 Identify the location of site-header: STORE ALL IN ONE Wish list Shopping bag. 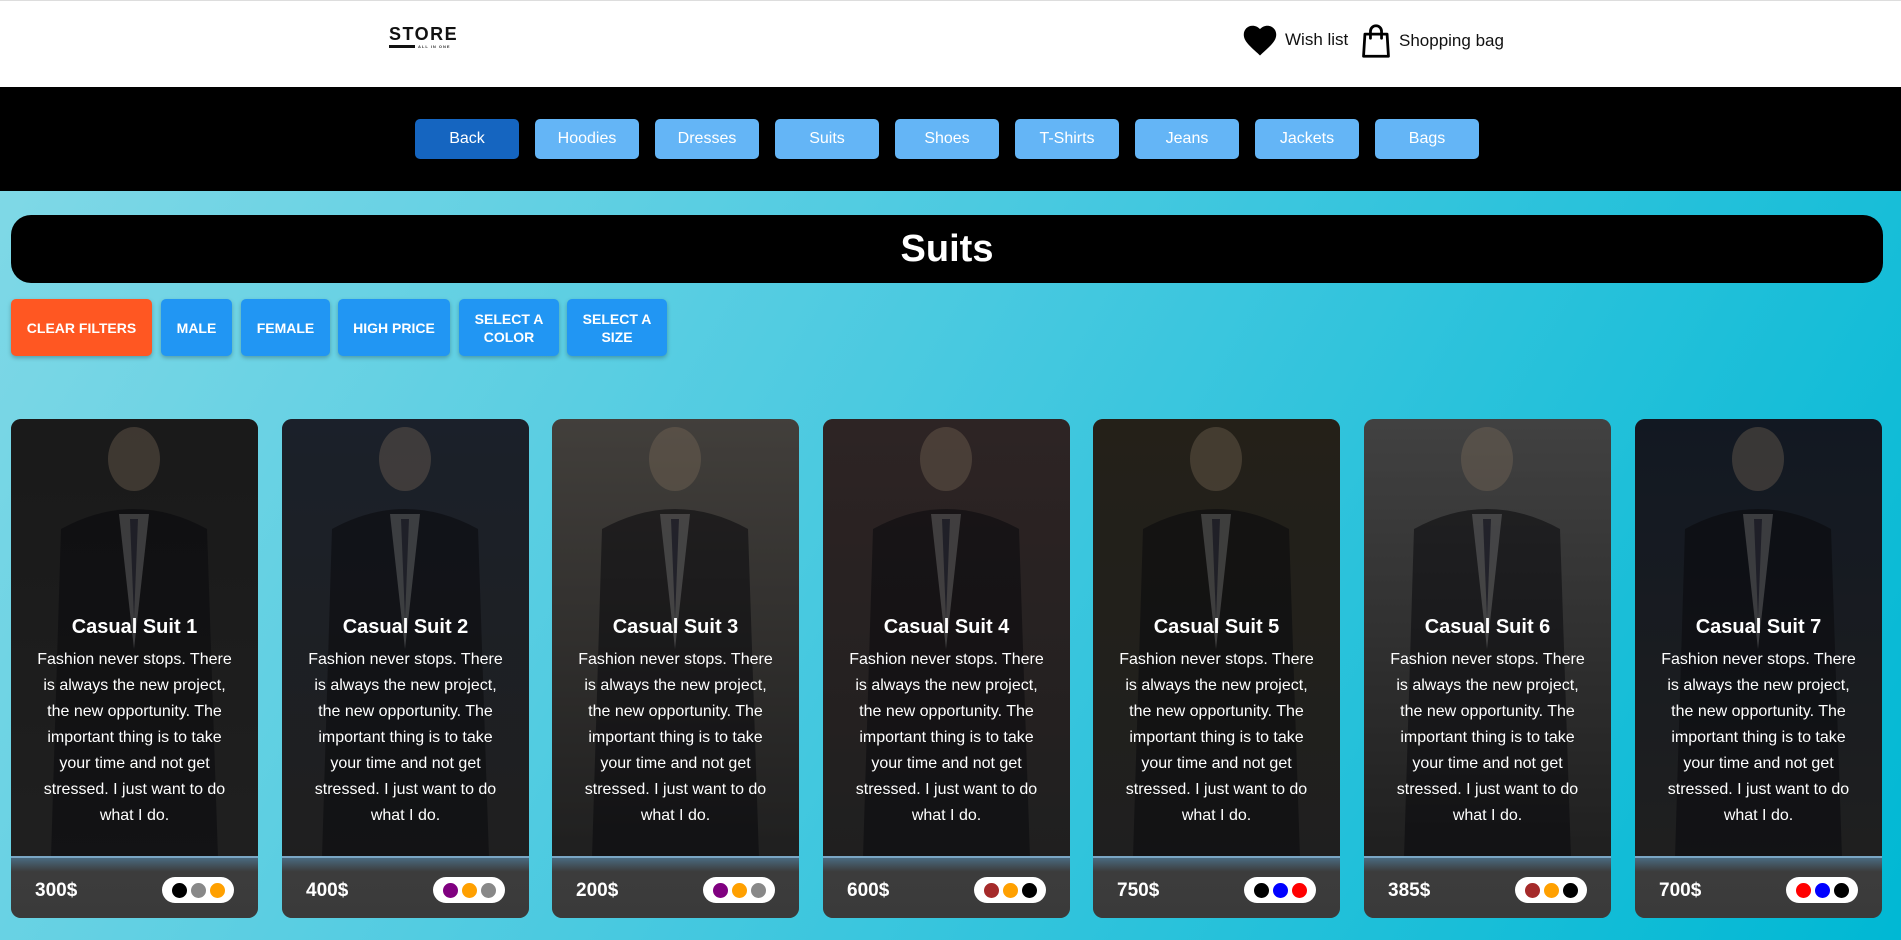
(950, 44).